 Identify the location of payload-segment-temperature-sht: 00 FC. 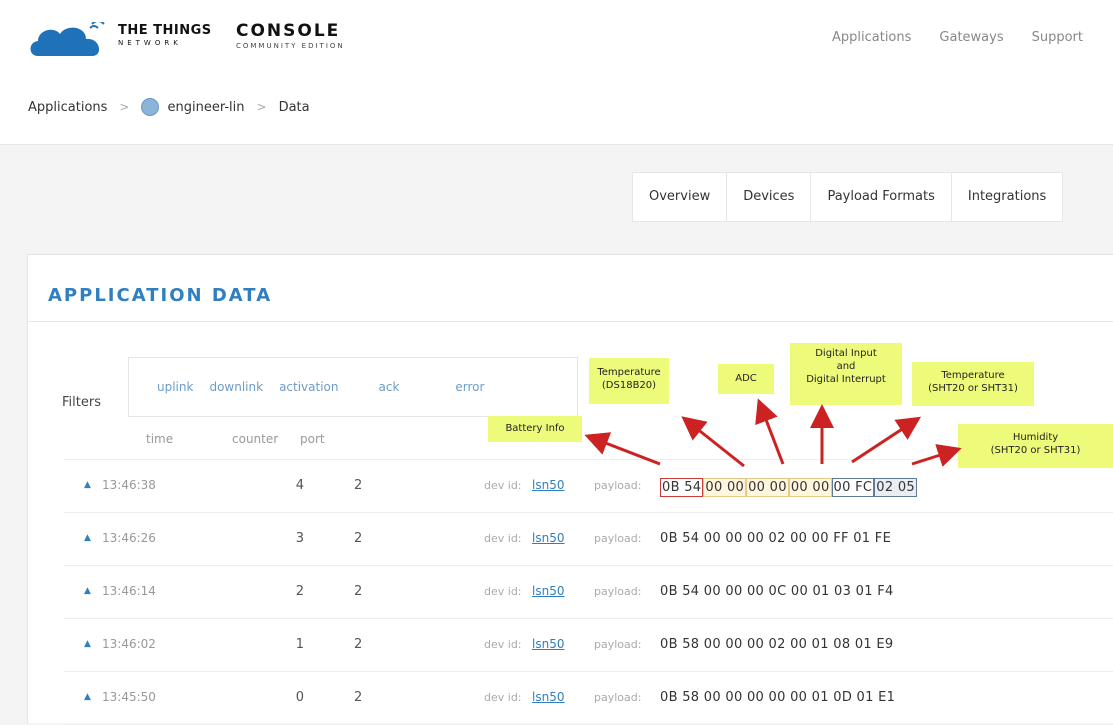
(853, 487).